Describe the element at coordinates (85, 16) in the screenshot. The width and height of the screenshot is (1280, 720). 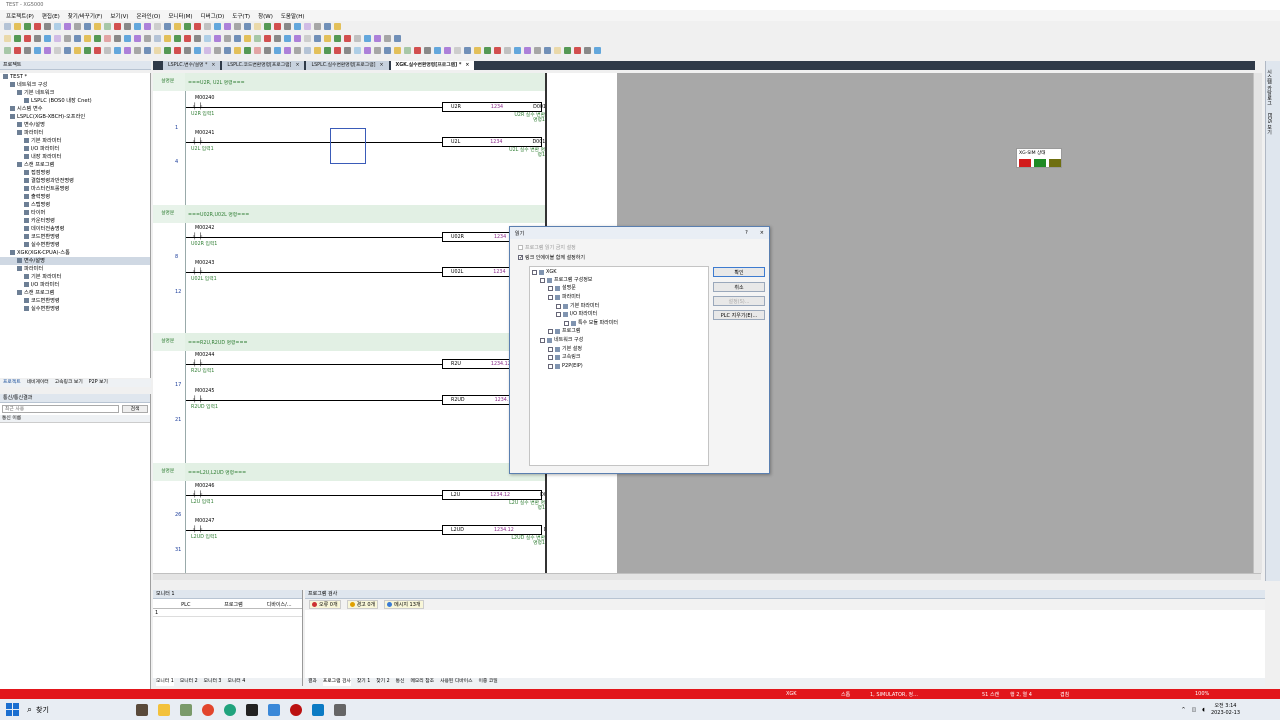
I see `menu-item-2: 찾기/바꾸기(F)` at that location.